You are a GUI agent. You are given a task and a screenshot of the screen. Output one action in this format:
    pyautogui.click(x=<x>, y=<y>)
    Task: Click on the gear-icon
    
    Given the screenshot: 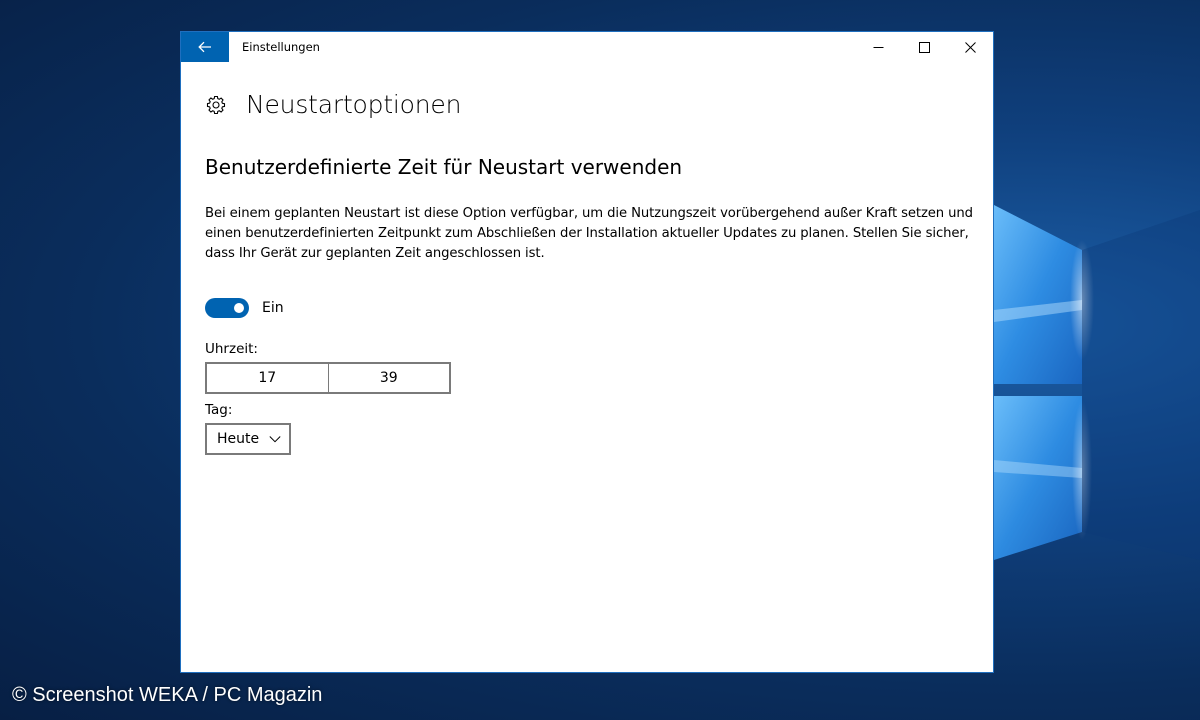 What is the action you would take?
    pyautogui.click(x=216, y=105)
    